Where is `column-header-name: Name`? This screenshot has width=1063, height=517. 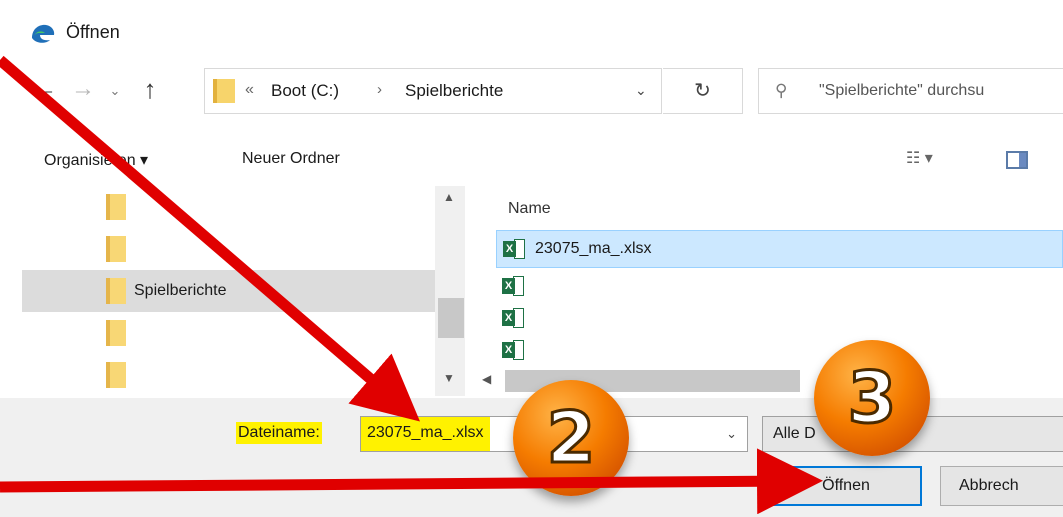 column-header-name: Name is located at coordinates (529, 209).